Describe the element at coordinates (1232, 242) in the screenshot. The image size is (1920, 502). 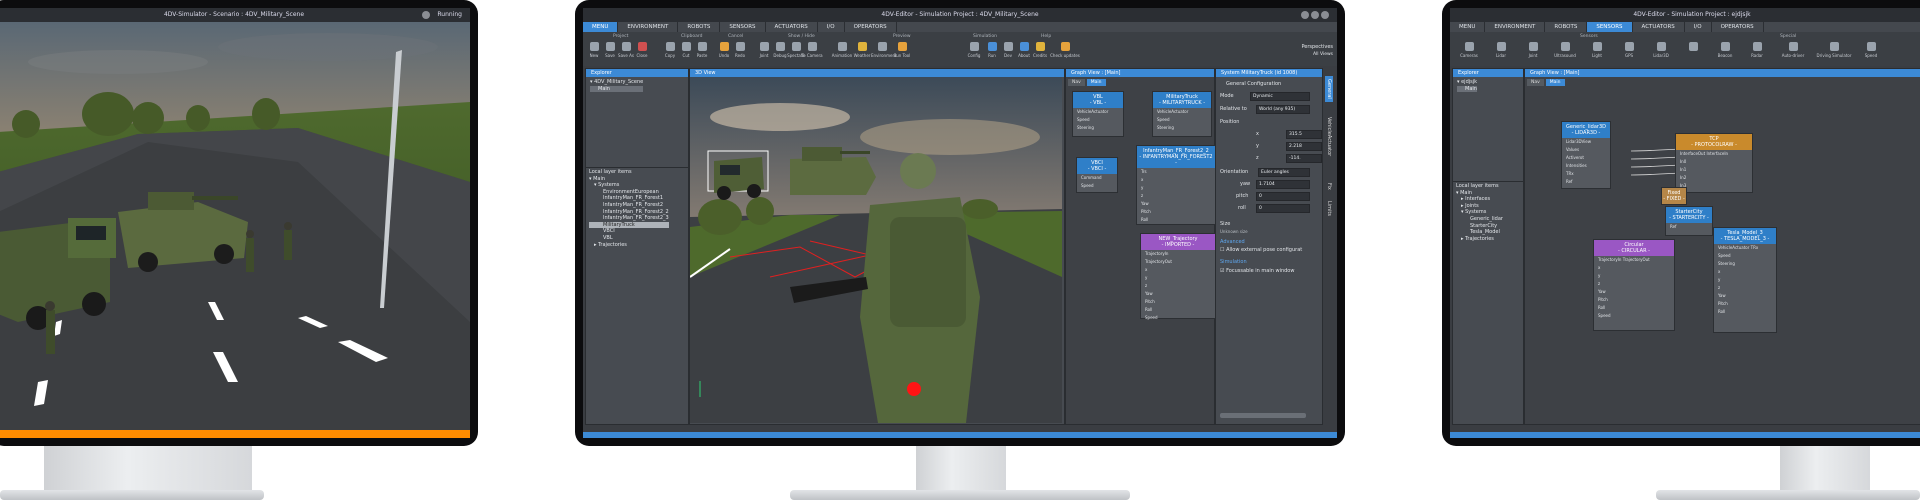
I see `advanced-section: Advanced` at that location.